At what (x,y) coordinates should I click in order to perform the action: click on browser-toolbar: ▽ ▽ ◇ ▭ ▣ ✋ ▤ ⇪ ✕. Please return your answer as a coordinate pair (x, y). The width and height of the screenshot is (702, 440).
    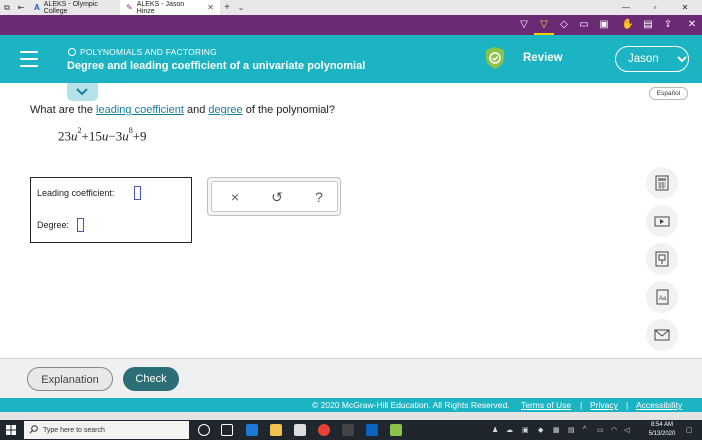
    Looking at the image, I should click on (351, 25).